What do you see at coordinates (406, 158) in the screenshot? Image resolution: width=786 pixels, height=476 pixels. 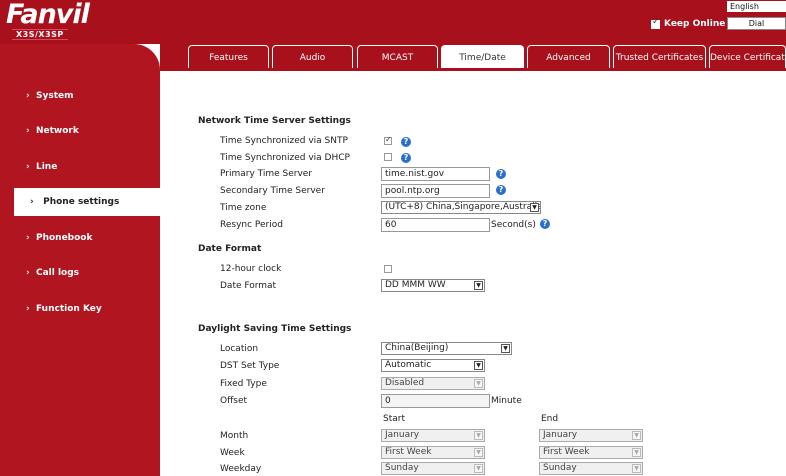 I see `dhcp-help-icon: ?` at bounding box center [406, 158].